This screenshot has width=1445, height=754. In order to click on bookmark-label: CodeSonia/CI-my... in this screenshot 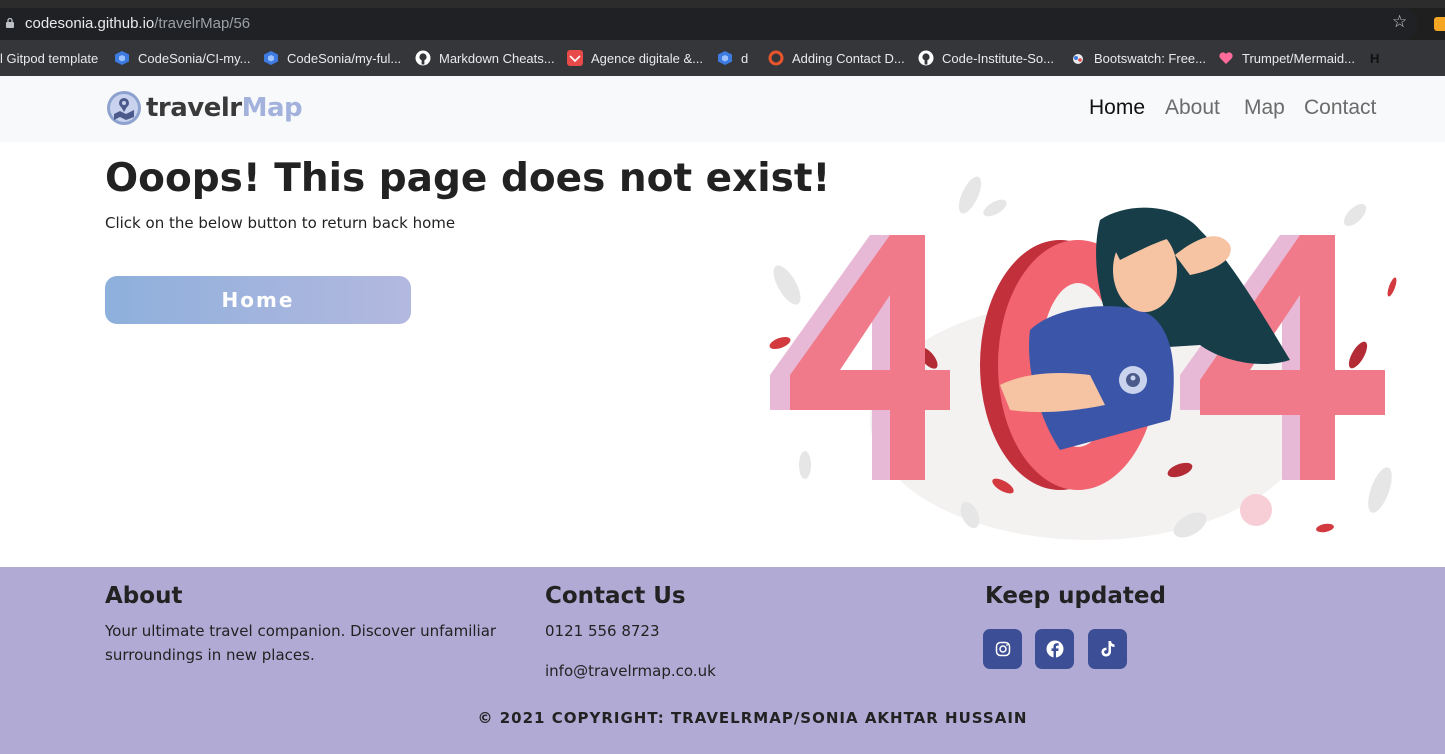, I will do `click(194, 58)`.